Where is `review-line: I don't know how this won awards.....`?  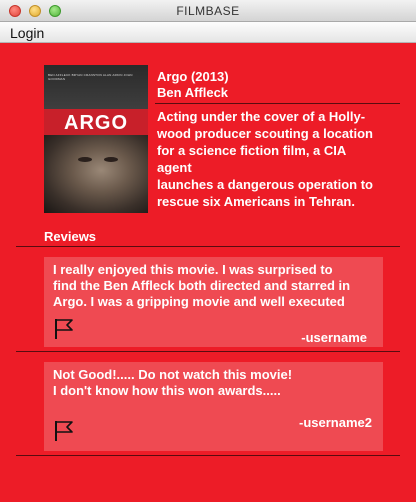
review-line: I don't know how this won awards..... is located at coordinates (167, 390).